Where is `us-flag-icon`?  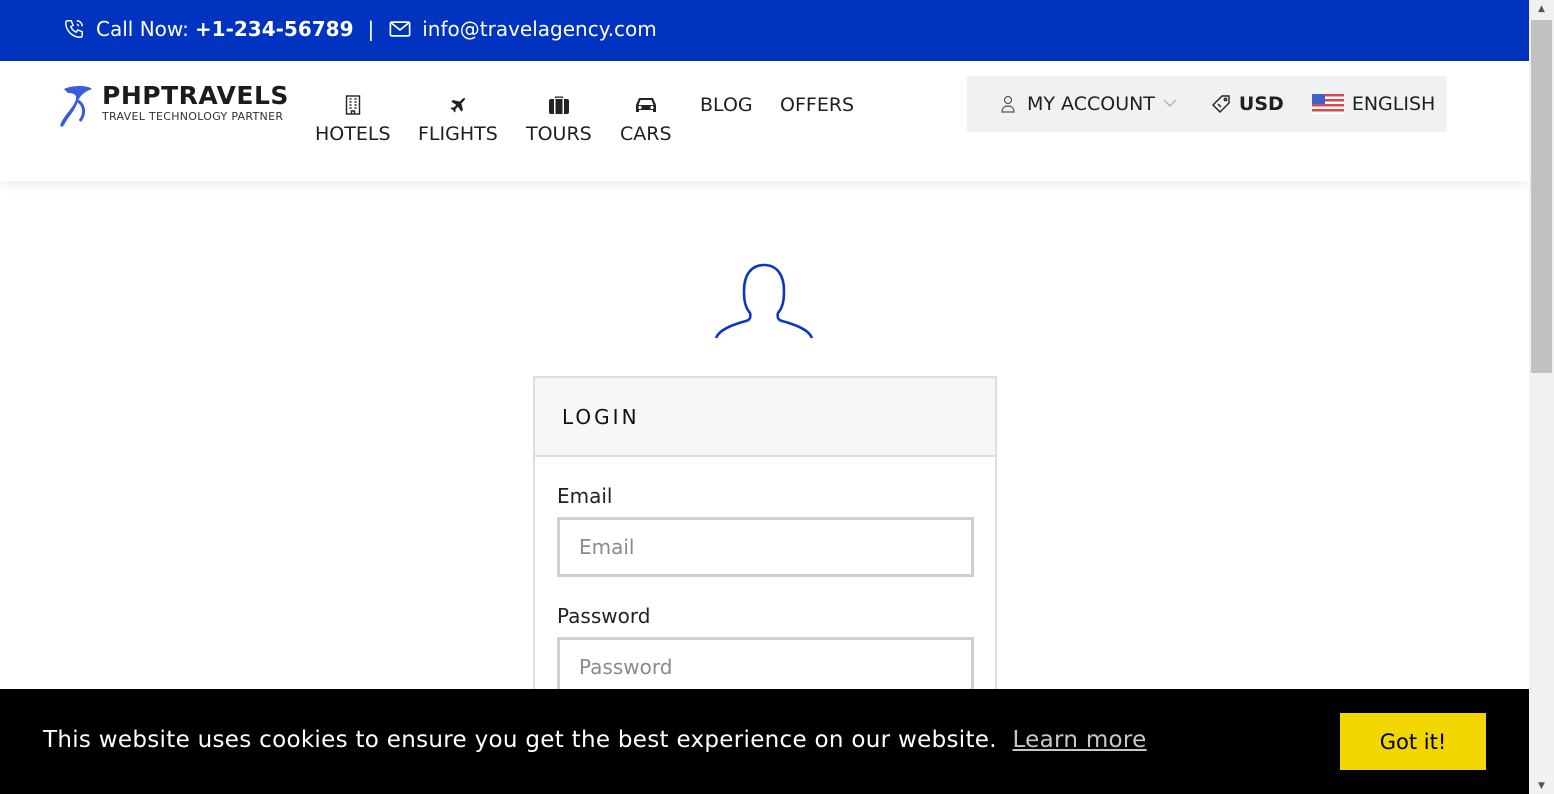
us-flag-icon is located at coordinates (1327, 104).